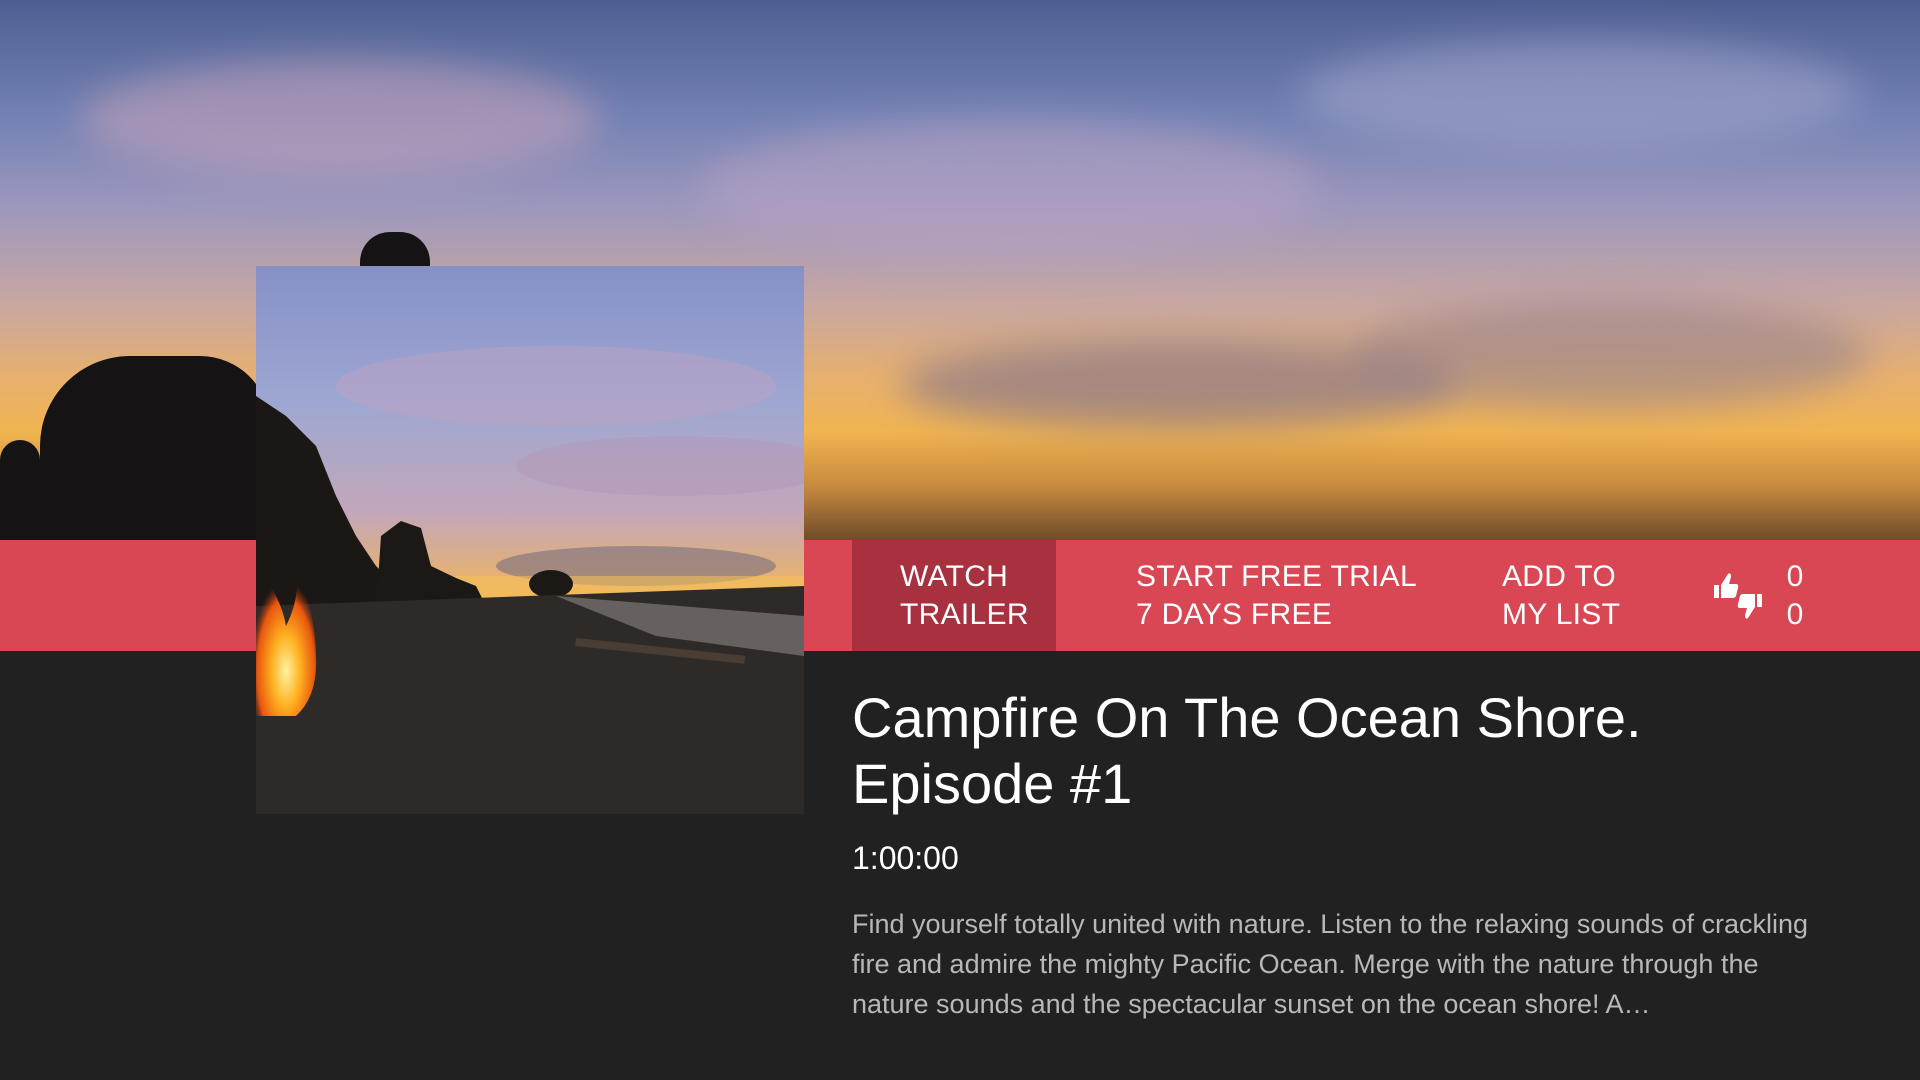 This screenshot has width=1920, height=1080. Describe the element at coordinates (1247, 750) in the screenshot. I see `episode-title: Campfire On The Ocean Shore. Episode #1` at that location.